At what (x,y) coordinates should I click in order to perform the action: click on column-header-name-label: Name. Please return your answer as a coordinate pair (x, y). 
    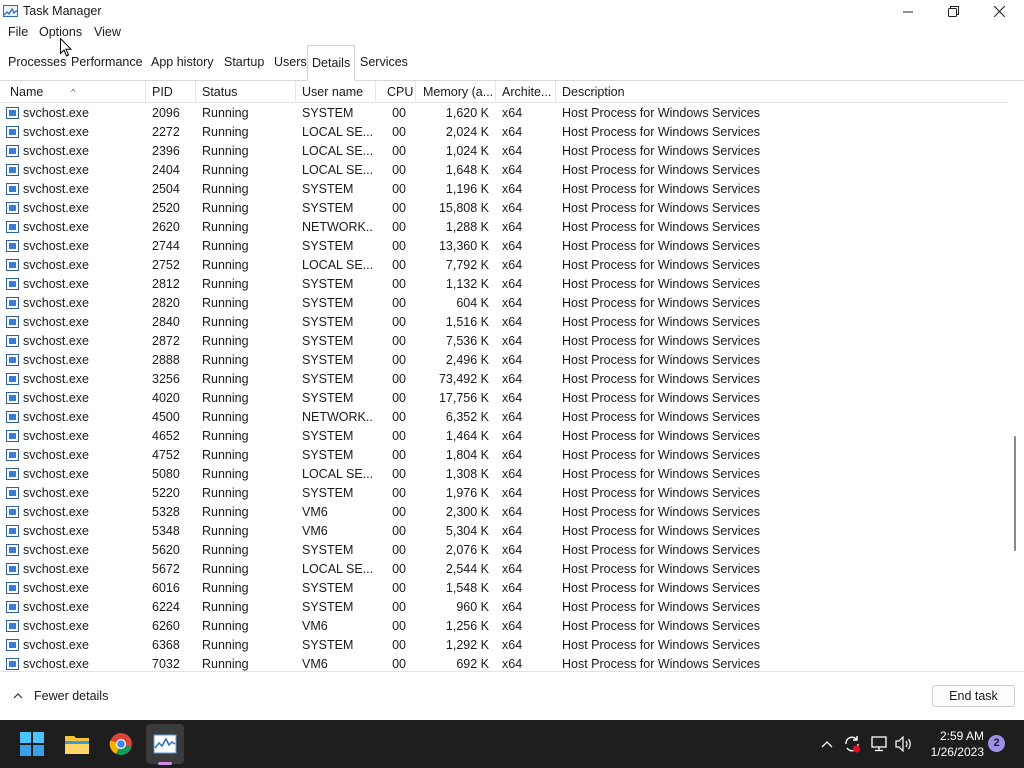
    Looking at the image, I should click on (27, 92).